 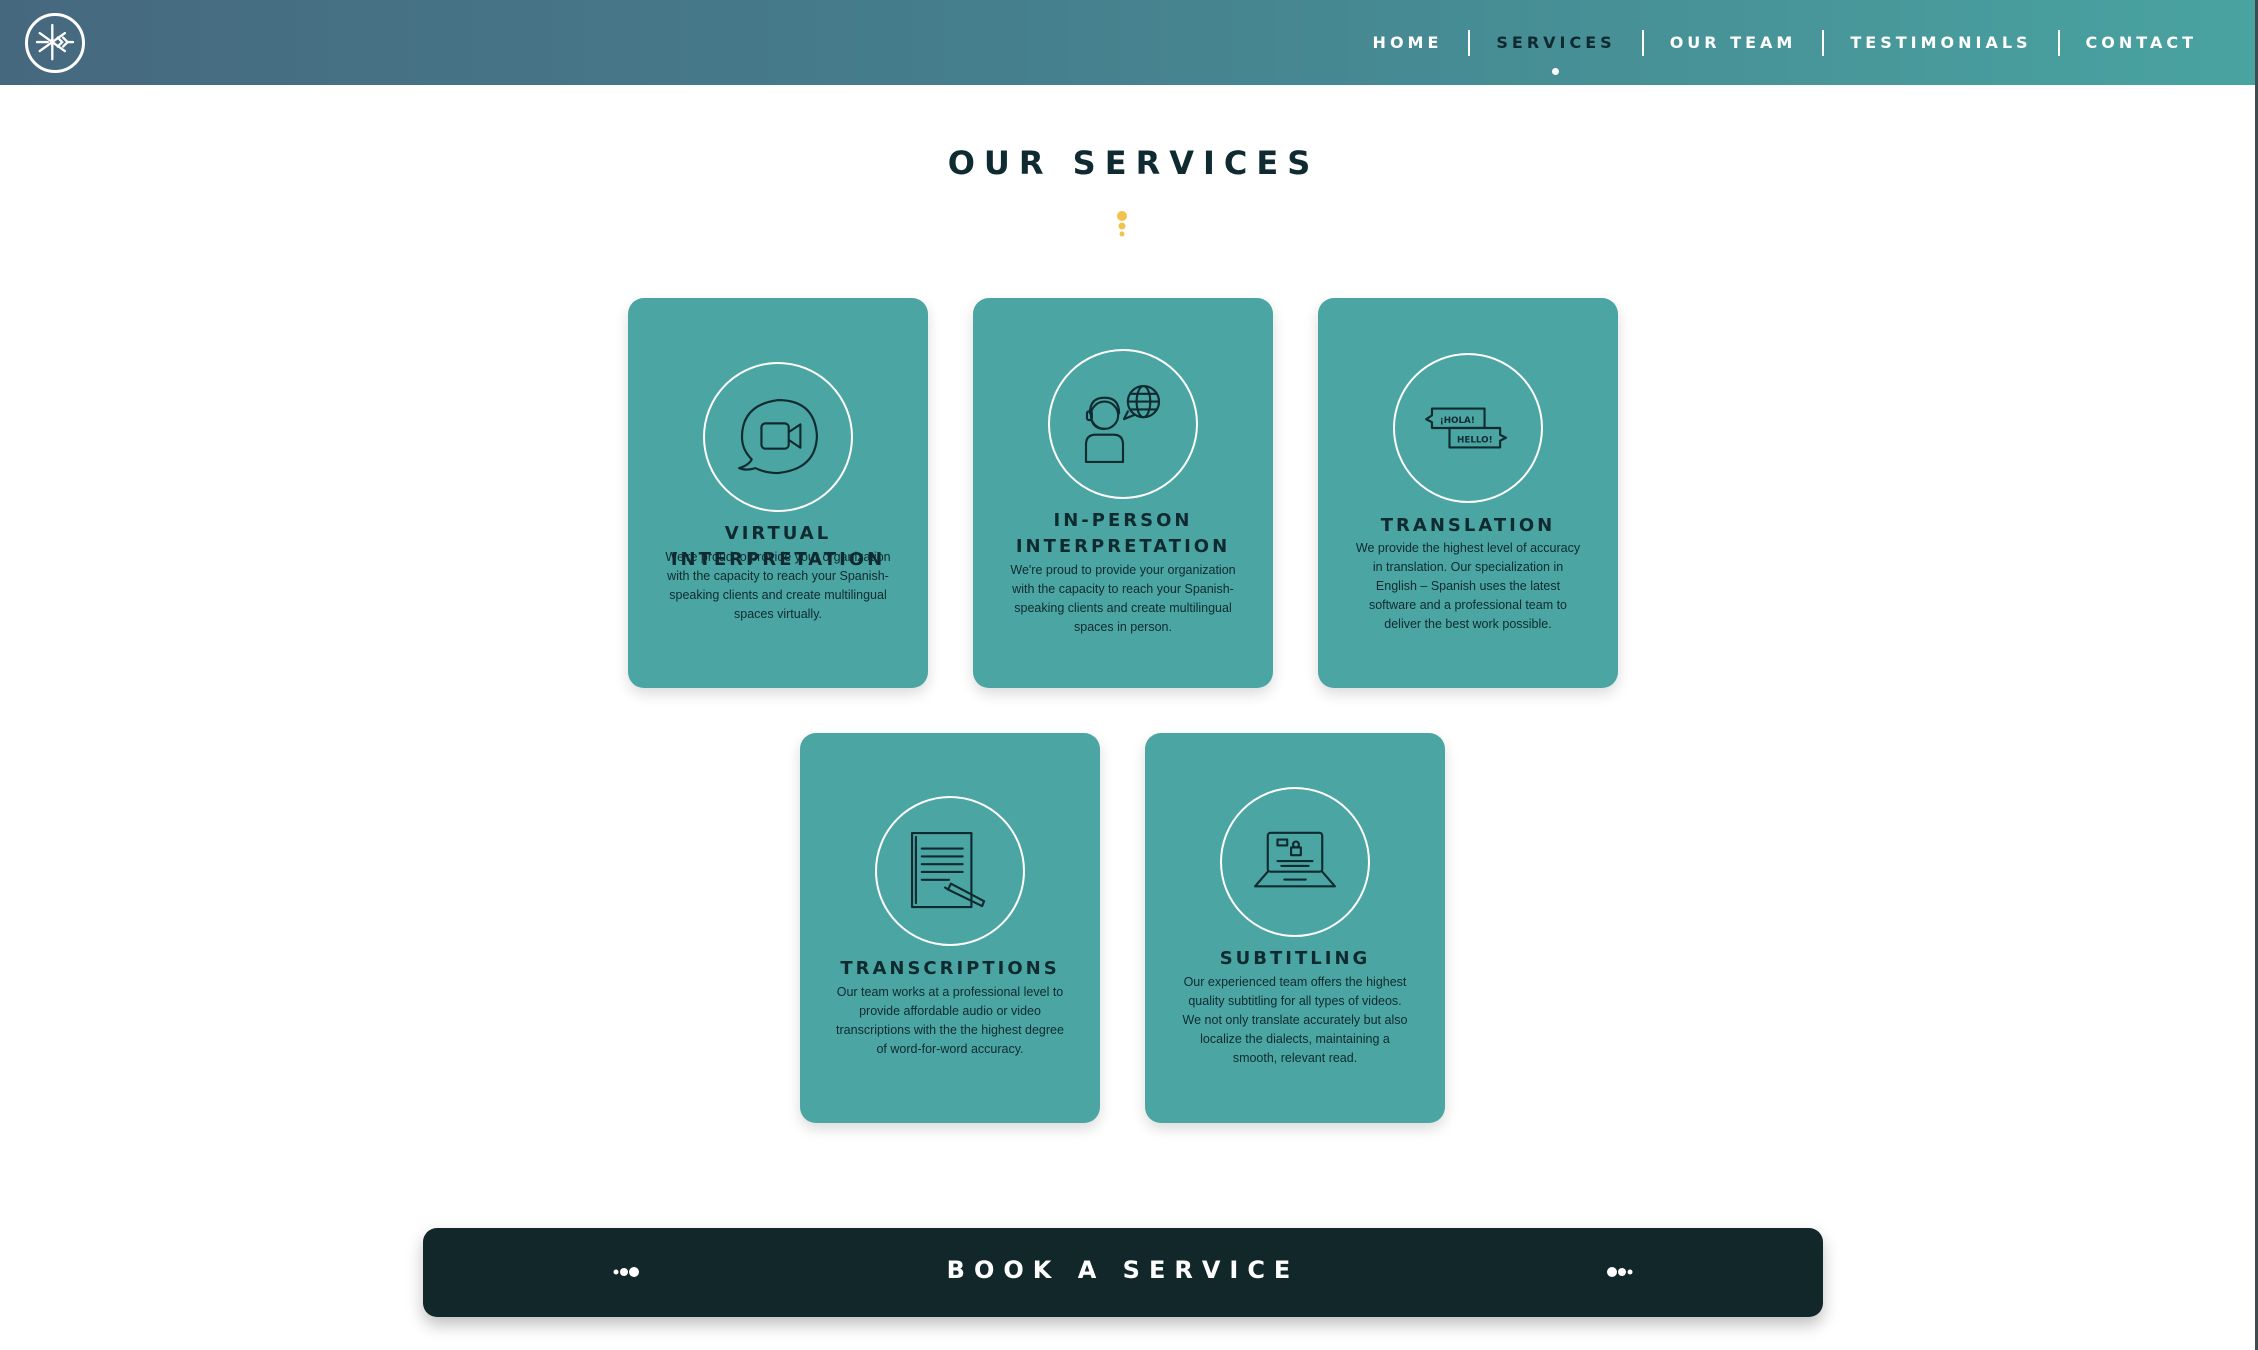 What do you see at coordinates (1619, 1272) in the screenshot?
I see `dots-decoration-right-icon` at bounding box center [1619, 1272].